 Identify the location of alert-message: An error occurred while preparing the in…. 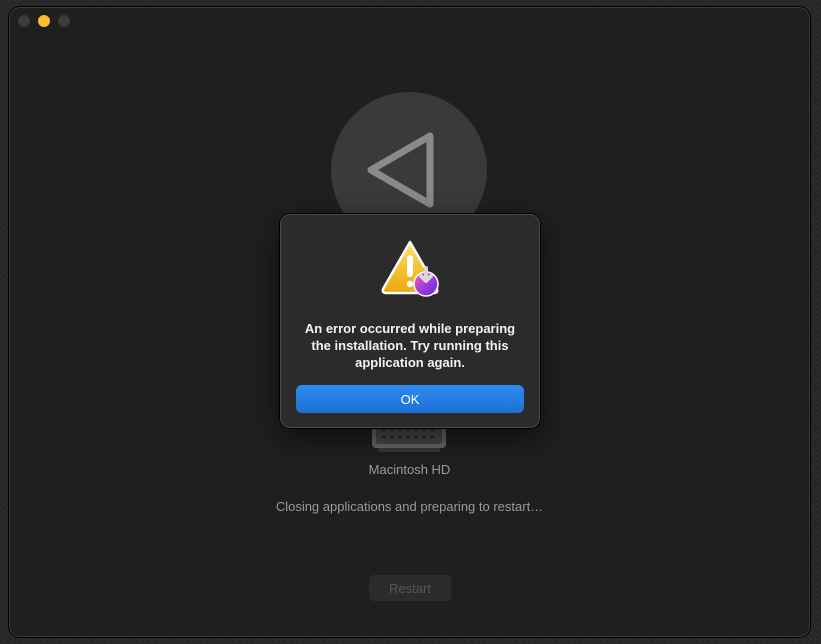
(410, 345).